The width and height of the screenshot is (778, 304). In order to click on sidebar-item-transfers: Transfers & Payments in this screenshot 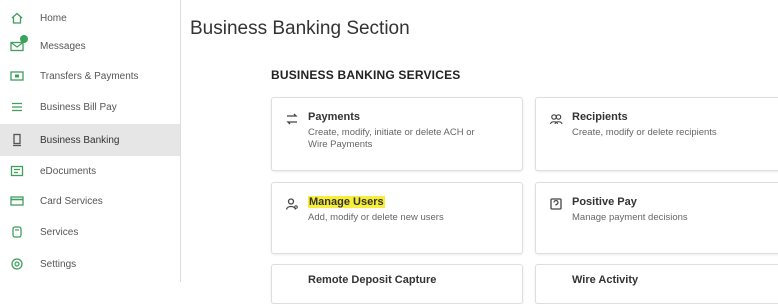, I will do `click(90, 76)`.